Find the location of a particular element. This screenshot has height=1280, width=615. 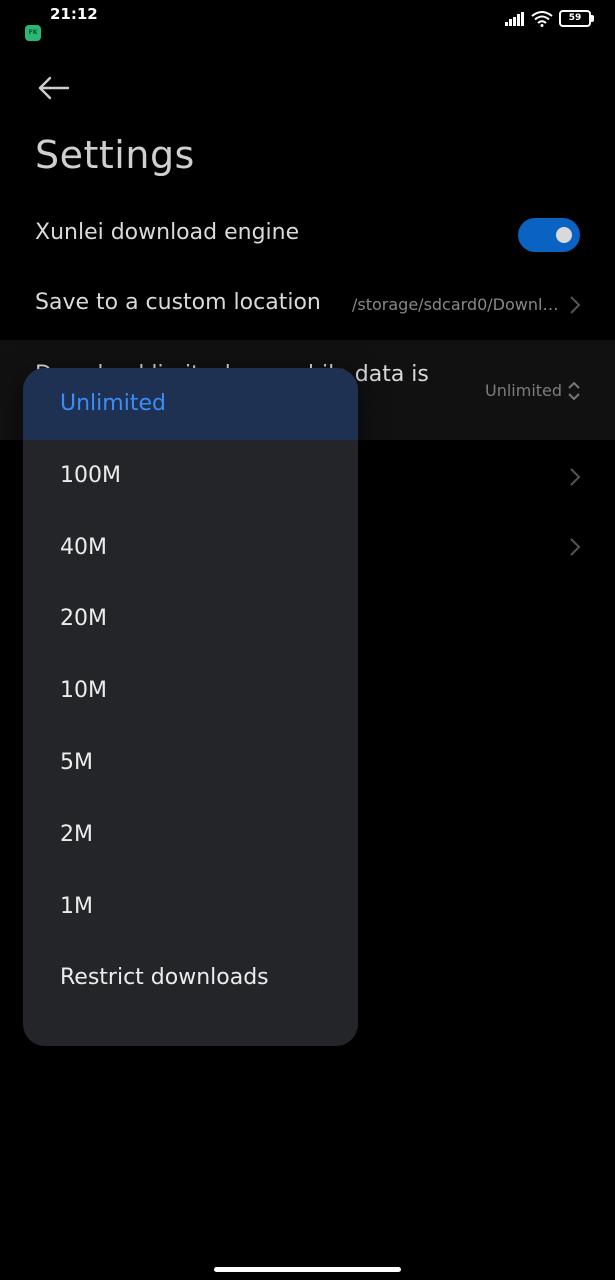

up-down-chevron-icon is located at coordinates (574, 391).